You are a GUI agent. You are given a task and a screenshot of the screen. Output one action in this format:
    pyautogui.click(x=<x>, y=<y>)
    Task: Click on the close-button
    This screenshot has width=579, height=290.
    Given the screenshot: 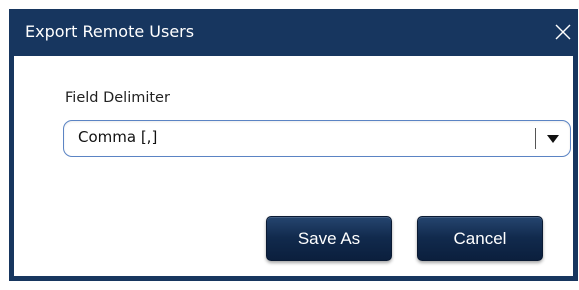 What is the action you would take?
    pyautogui.click(x=563, y=32)
    